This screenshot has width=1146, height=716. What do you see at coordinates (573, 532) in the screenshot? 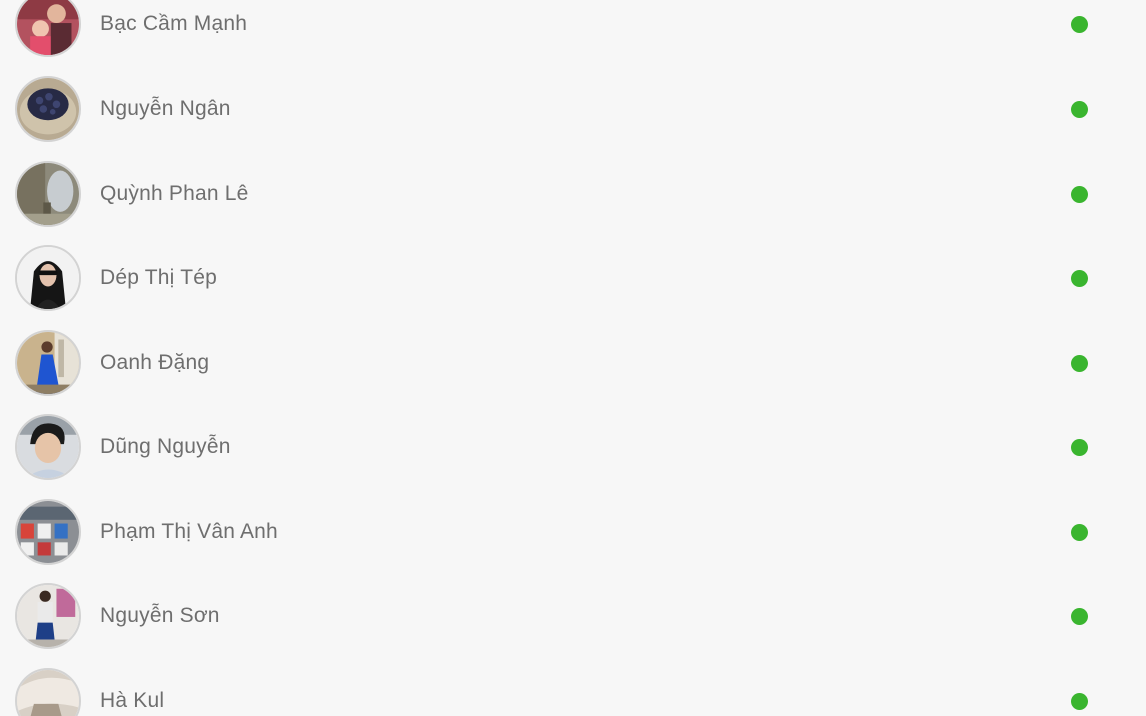
I see `contact-row: Phạm Thị Vân Anh` at bounding box center [573, 532].